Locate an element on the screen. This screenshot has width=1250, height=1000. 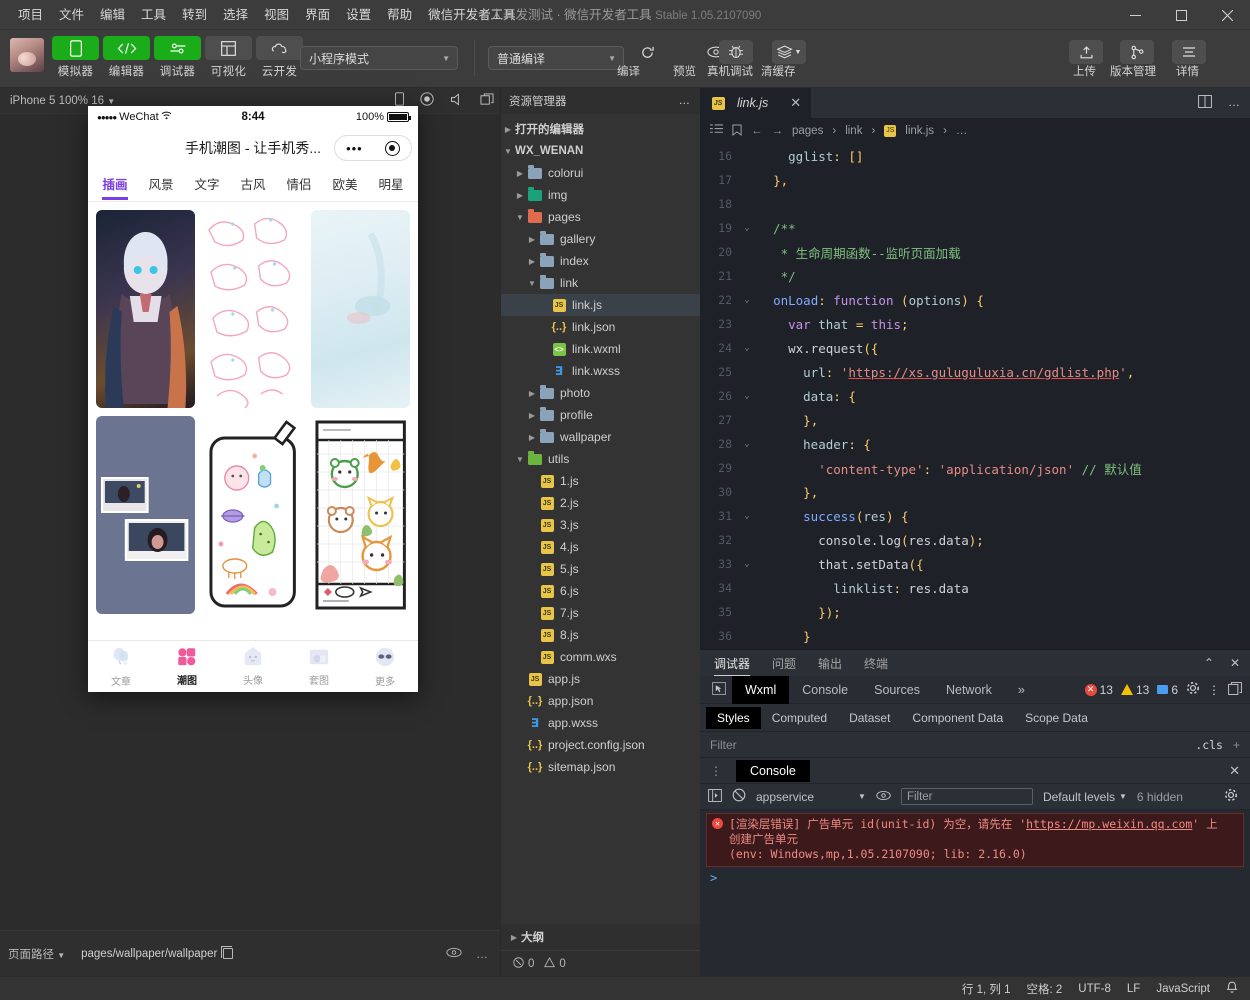
code-line: 23 var that = this; is located at coordinates (975, 324).